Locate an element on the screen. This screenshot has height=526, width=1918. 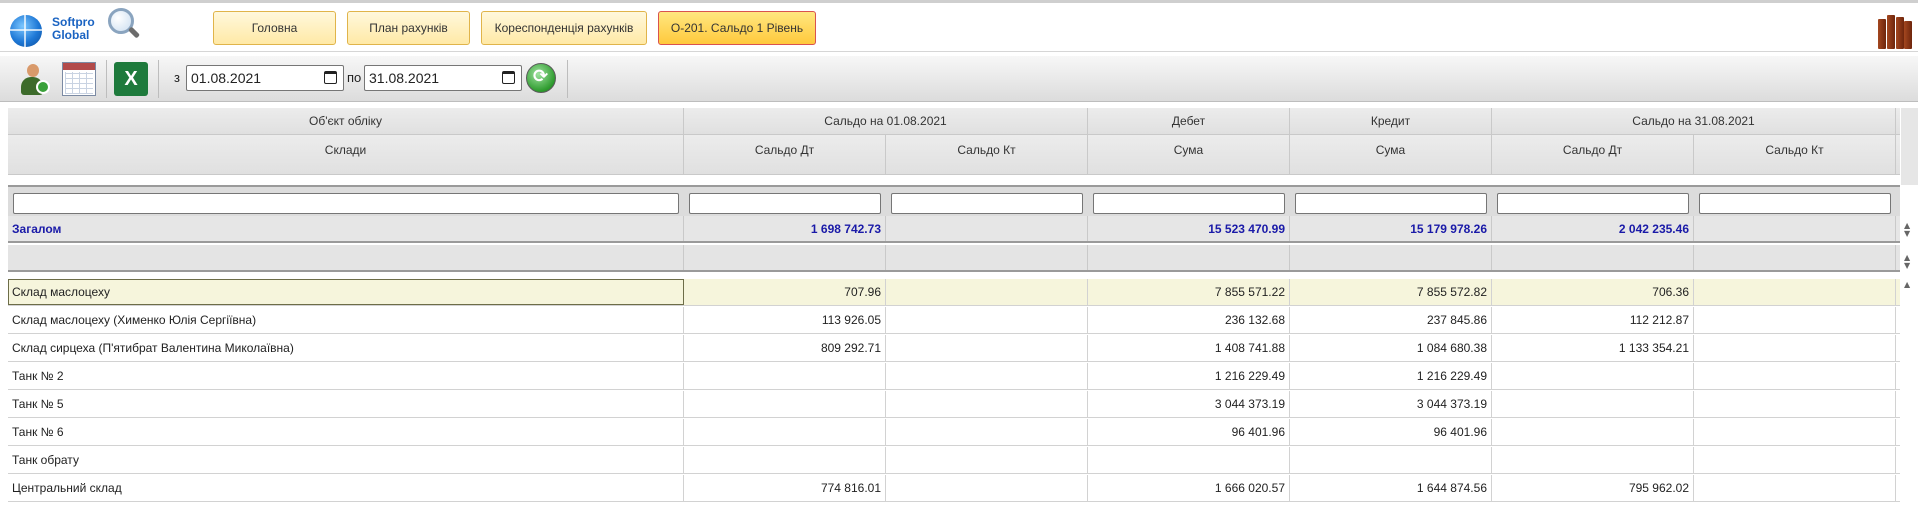
cell-close-dt: 706.36 is located at coordinates (1593, 292).